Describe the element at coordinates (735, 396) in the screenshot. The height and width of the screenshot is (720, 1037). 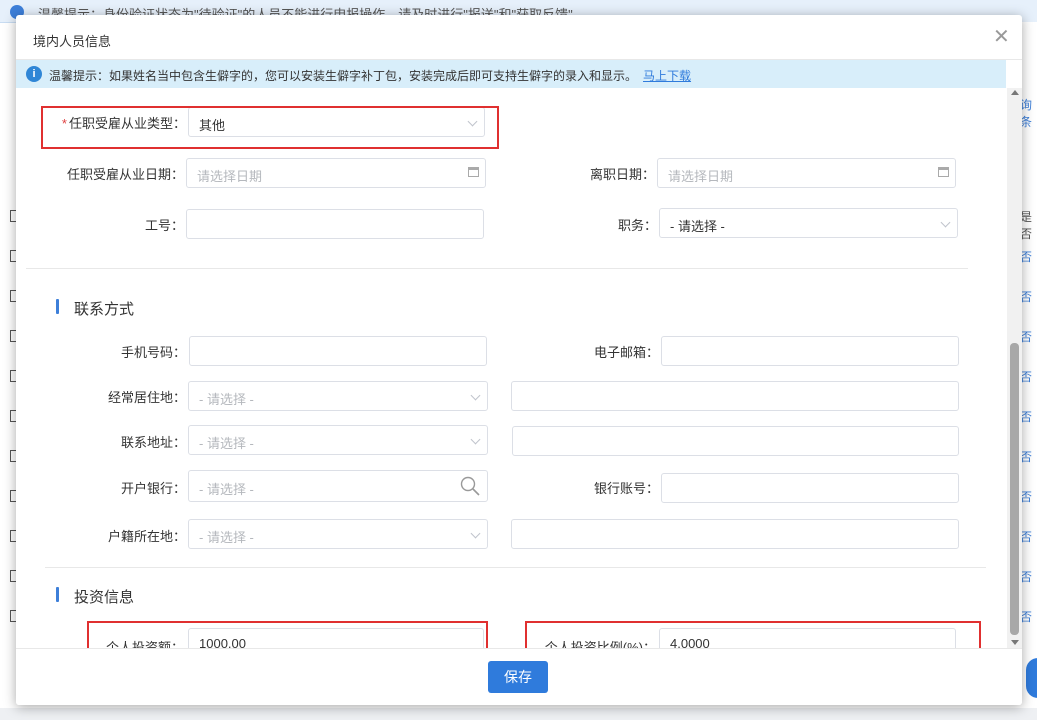
I see `residence-detail-input` at that location.